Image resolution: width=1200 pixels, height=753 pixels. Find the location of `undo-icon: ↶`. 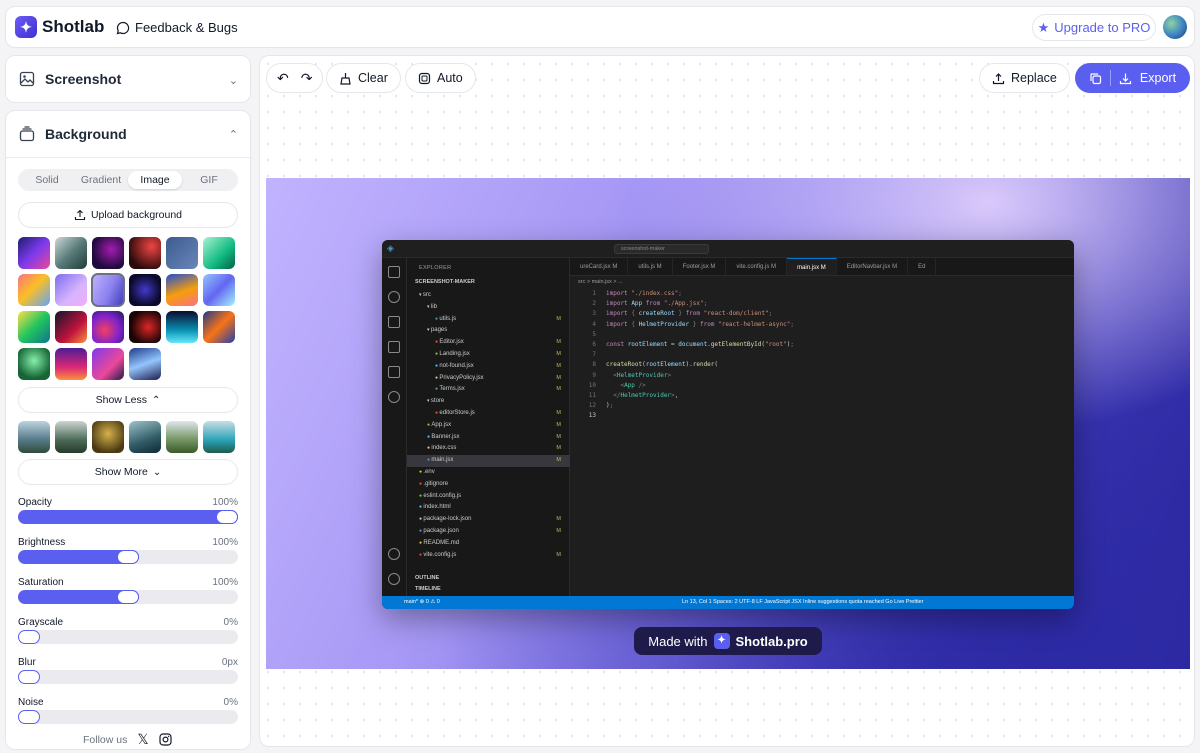

undo-icon: ↶ is located at coordinates (283, 78).